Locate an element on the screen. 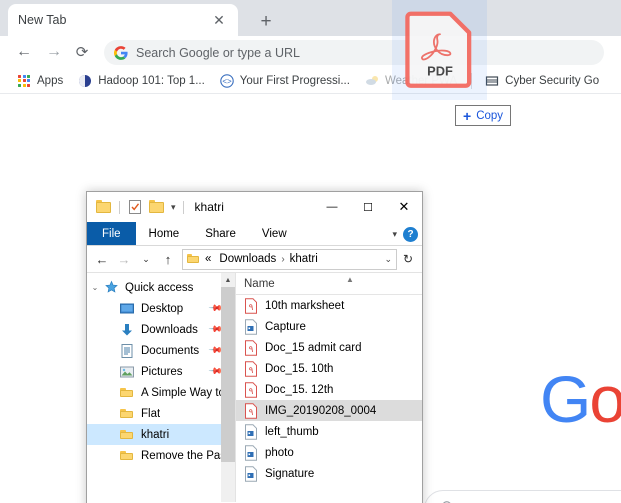 The height and width of the screenshot is (503, 621). sidebar-item-remove-the-pas: Remove the Pas is located at coordinates (161, 455).